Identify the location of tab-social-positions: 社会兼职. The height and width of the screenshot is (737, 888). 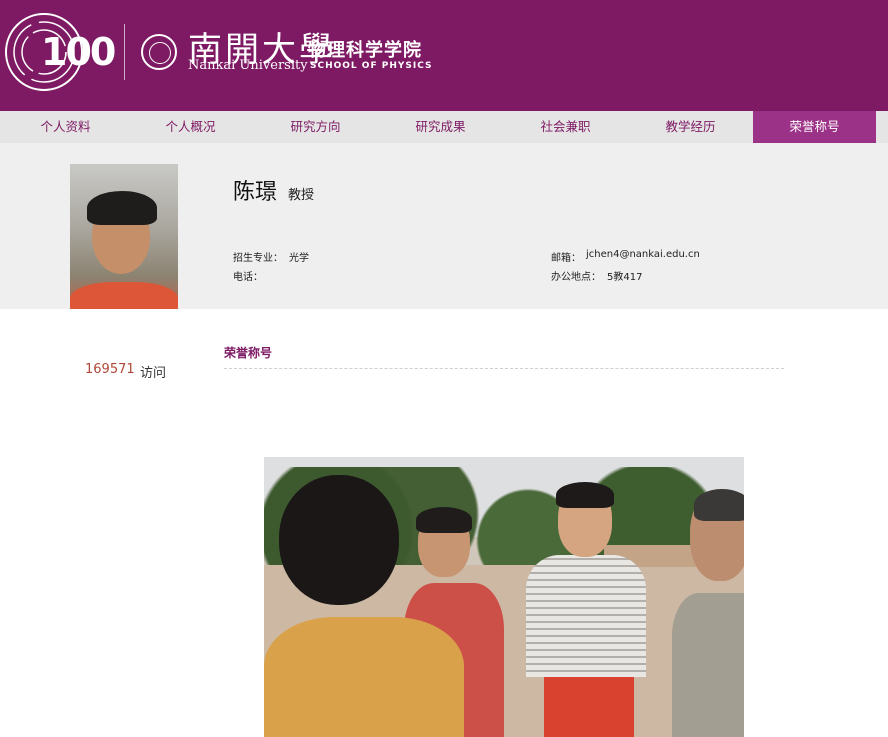
(565, 127).